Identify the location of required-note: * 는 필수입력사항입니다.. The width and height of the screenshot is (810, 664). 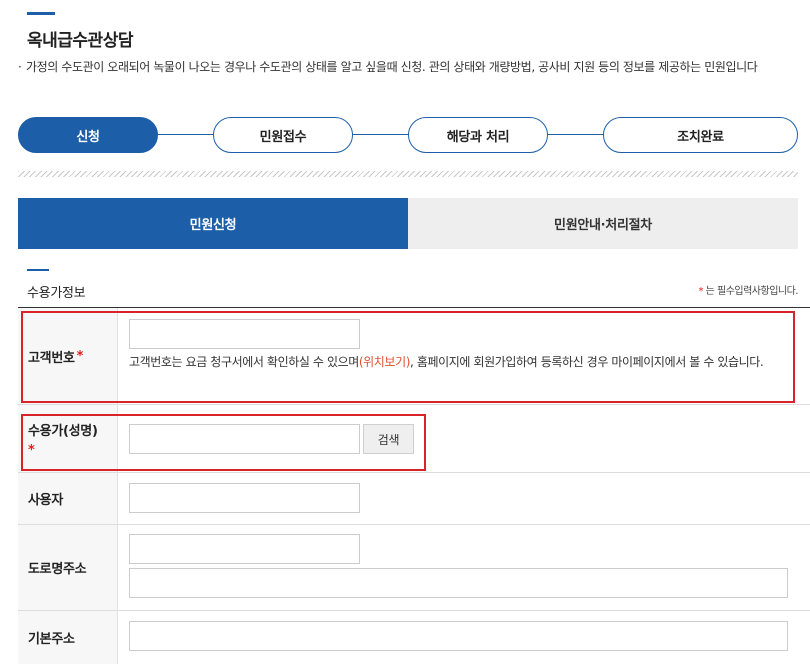
(748, 291).